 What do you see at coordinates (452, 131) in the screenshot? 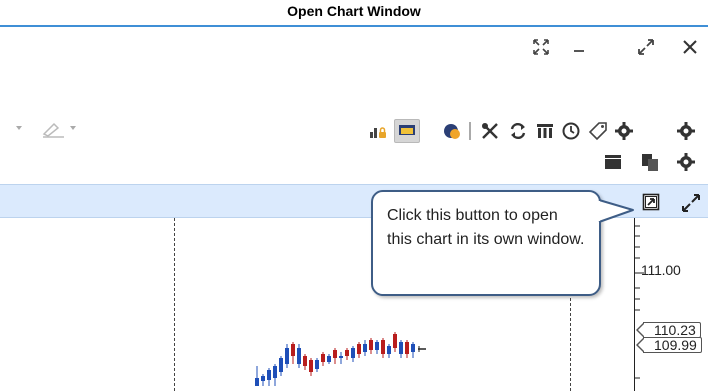
I see `theme-icon` at bounding box center [452, 131].